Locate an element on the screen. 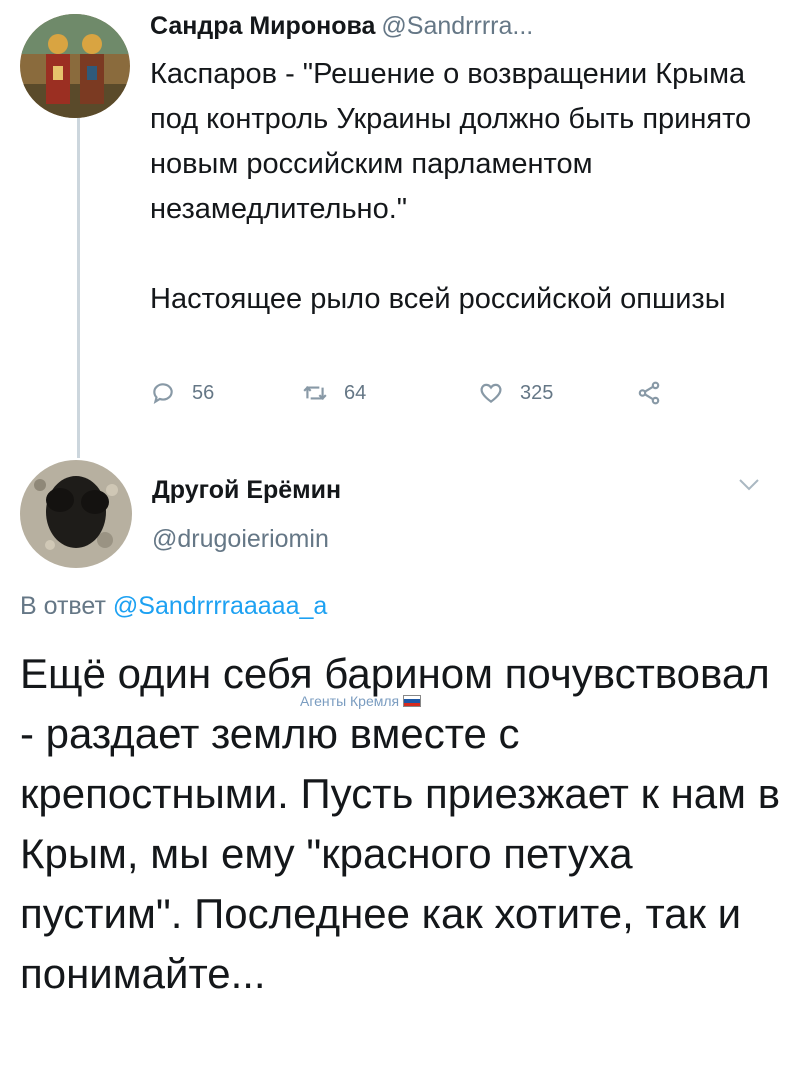  reply-count: 56 is located at coordinates (203, 392).